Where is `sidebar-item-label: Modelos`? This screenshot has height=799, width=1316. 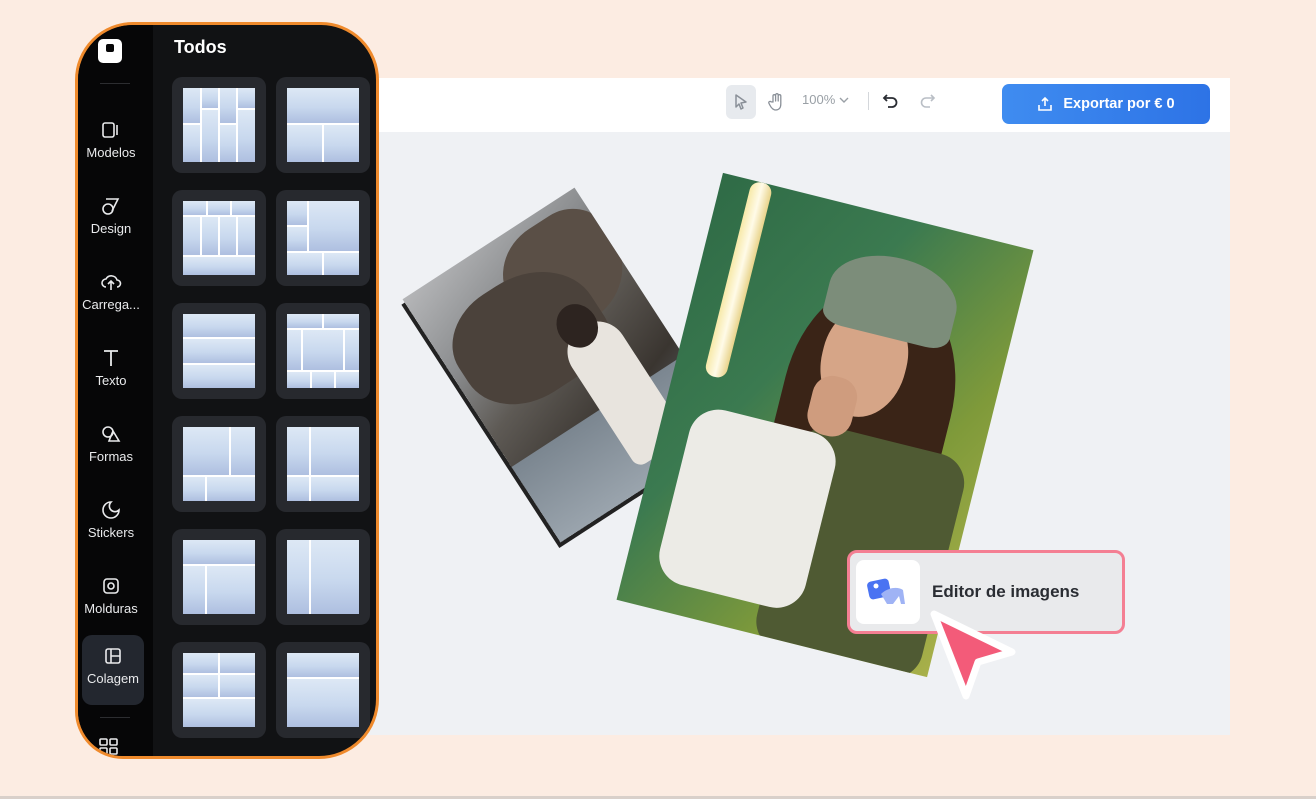
sidebar-item-label: Modelos is located at coordinates (111, 152).